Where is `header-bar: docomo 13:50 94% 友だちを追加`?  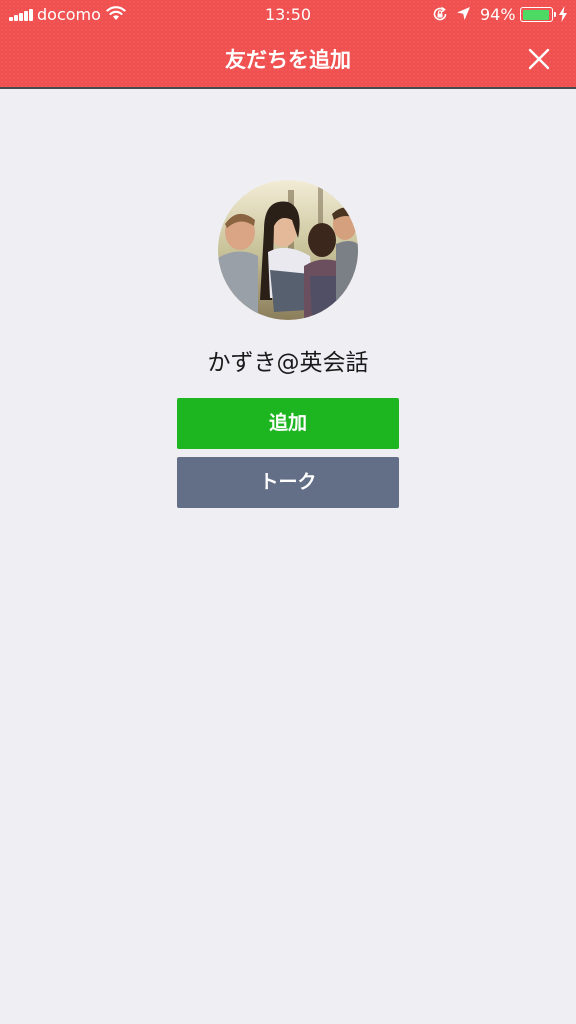
header-bar: docomo 13:50 94% 友だちを追加 is located at coordinates (288, 44).